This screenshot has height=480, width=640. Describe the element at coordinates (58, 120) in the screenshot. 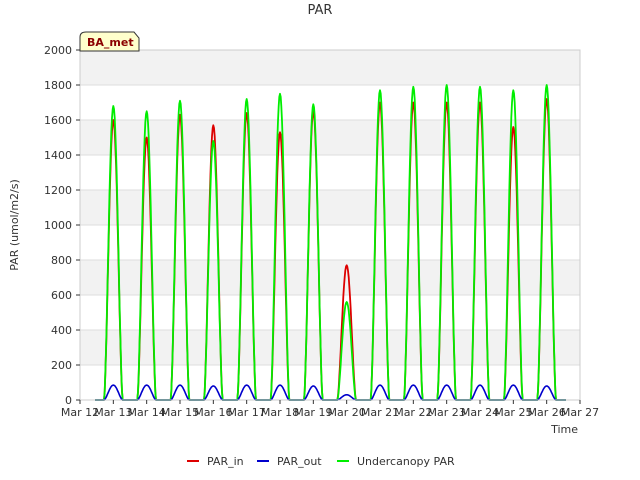

I see `y-tick-label: 1600` at that location.